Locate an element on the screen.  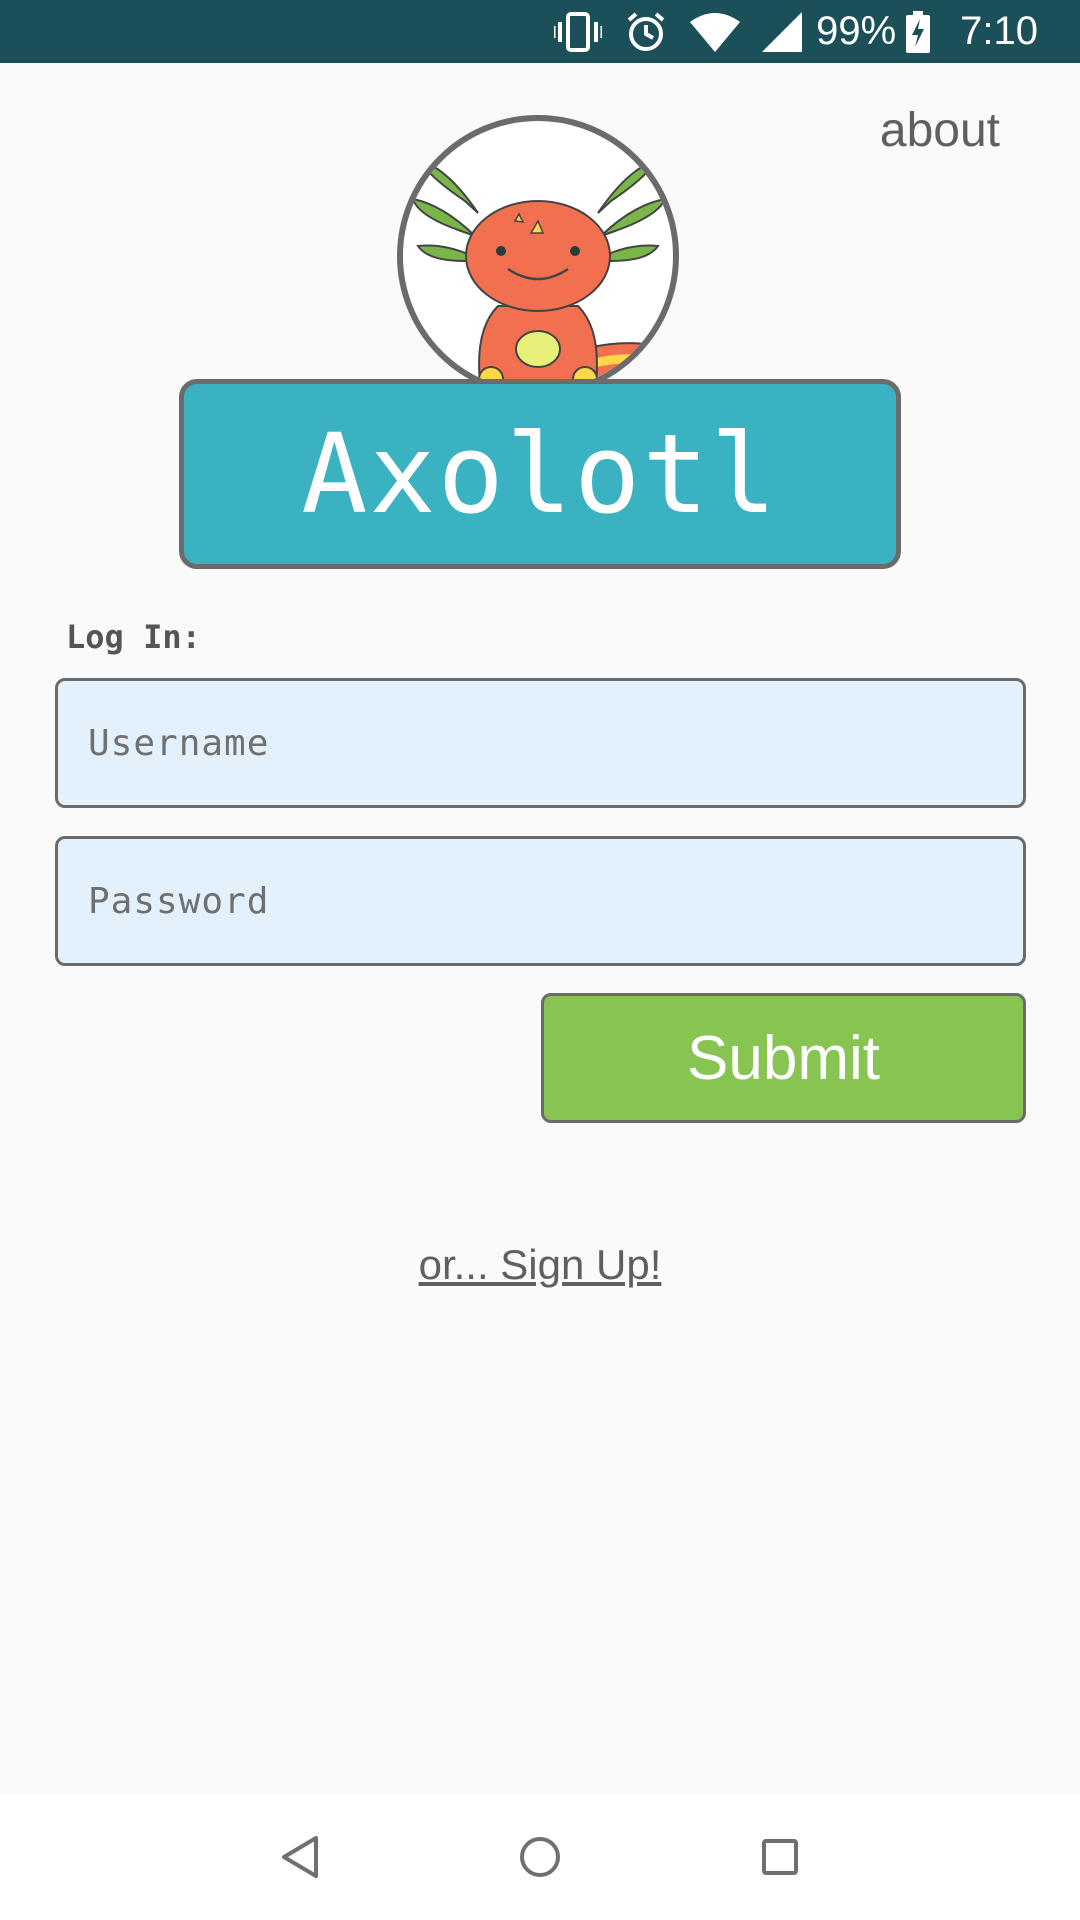
battery-charging-icon is located at coordinates (918, 31).